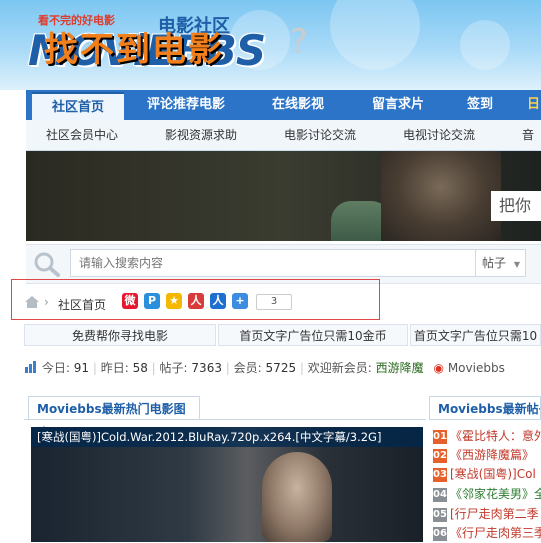  Describe the element at coordinates (218, 301) in the screenshot. I see `baidu-share-icon: 人` at that location.